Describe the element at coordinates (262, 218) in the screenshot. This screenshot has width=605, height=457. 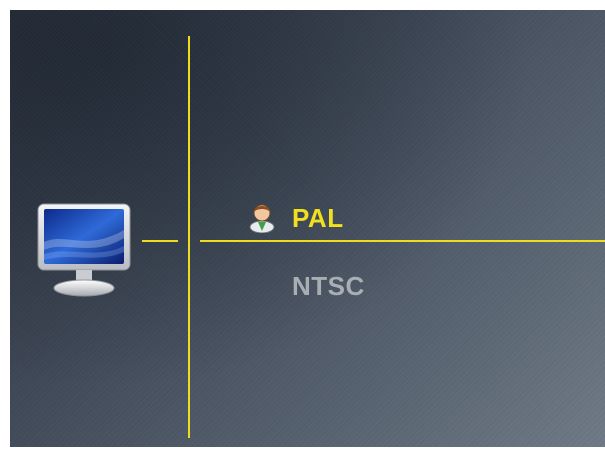
I see `user-icon` at that location.